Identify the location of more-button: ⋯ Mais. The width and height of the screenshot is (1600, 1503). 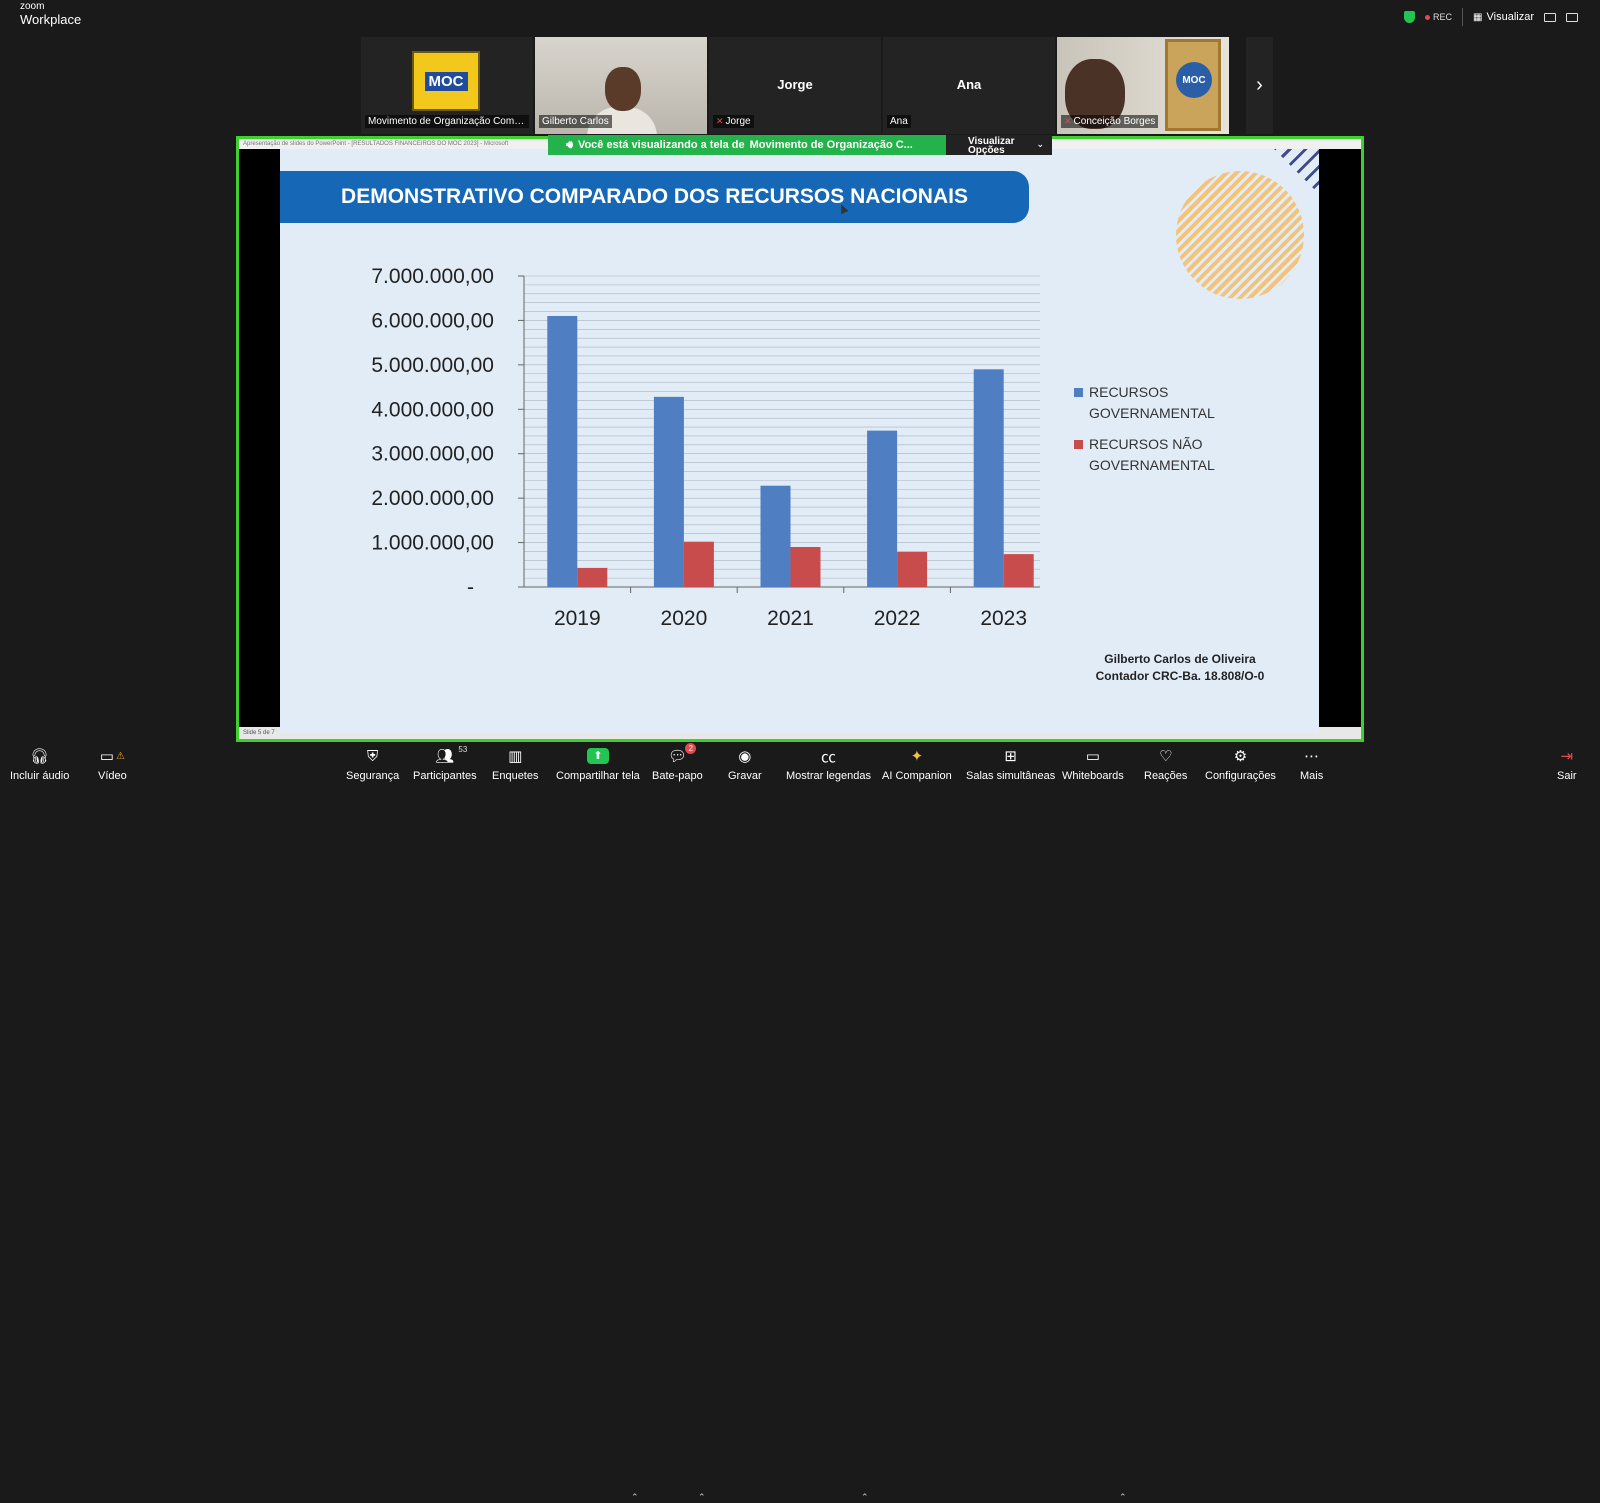
(1311, 766).